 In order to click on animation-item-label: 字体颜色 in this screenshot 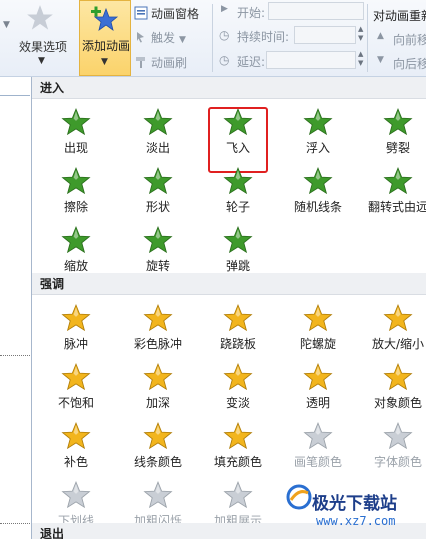, I will do `click(397, 462)`.